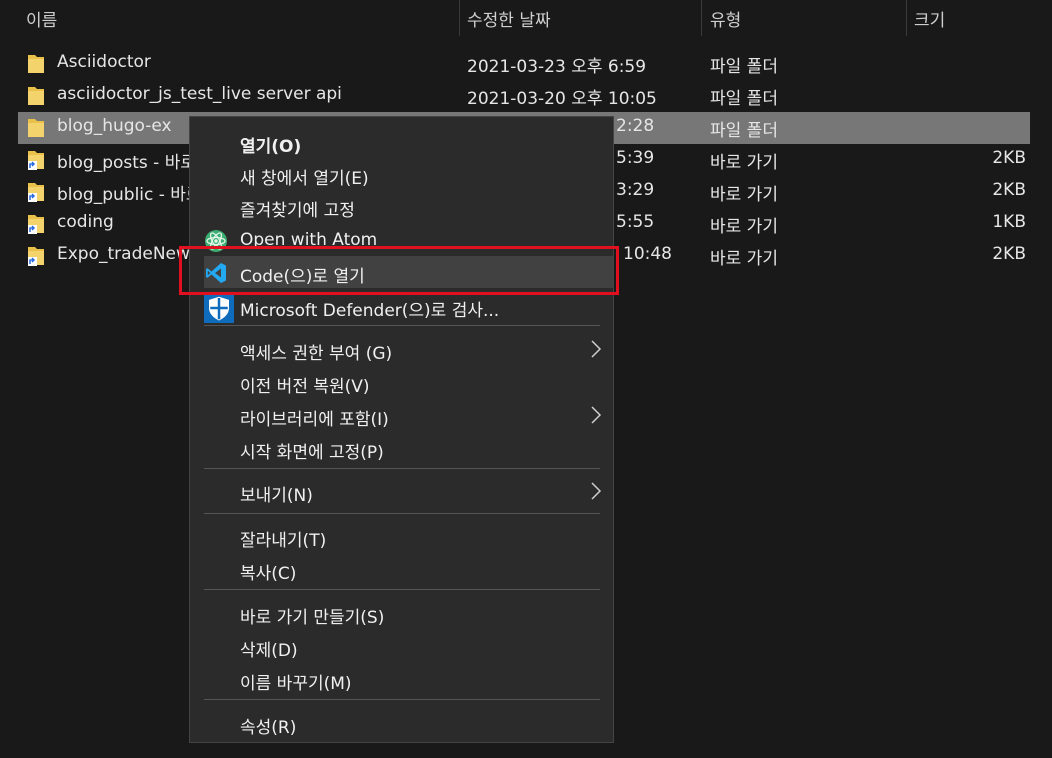 The width and height of the screenshot is (1052, 758). What do you see at coordinates (268, 574) in the screenshot?
I see `menu-item-label: 복사(C)` at bounding box center [268, 574].